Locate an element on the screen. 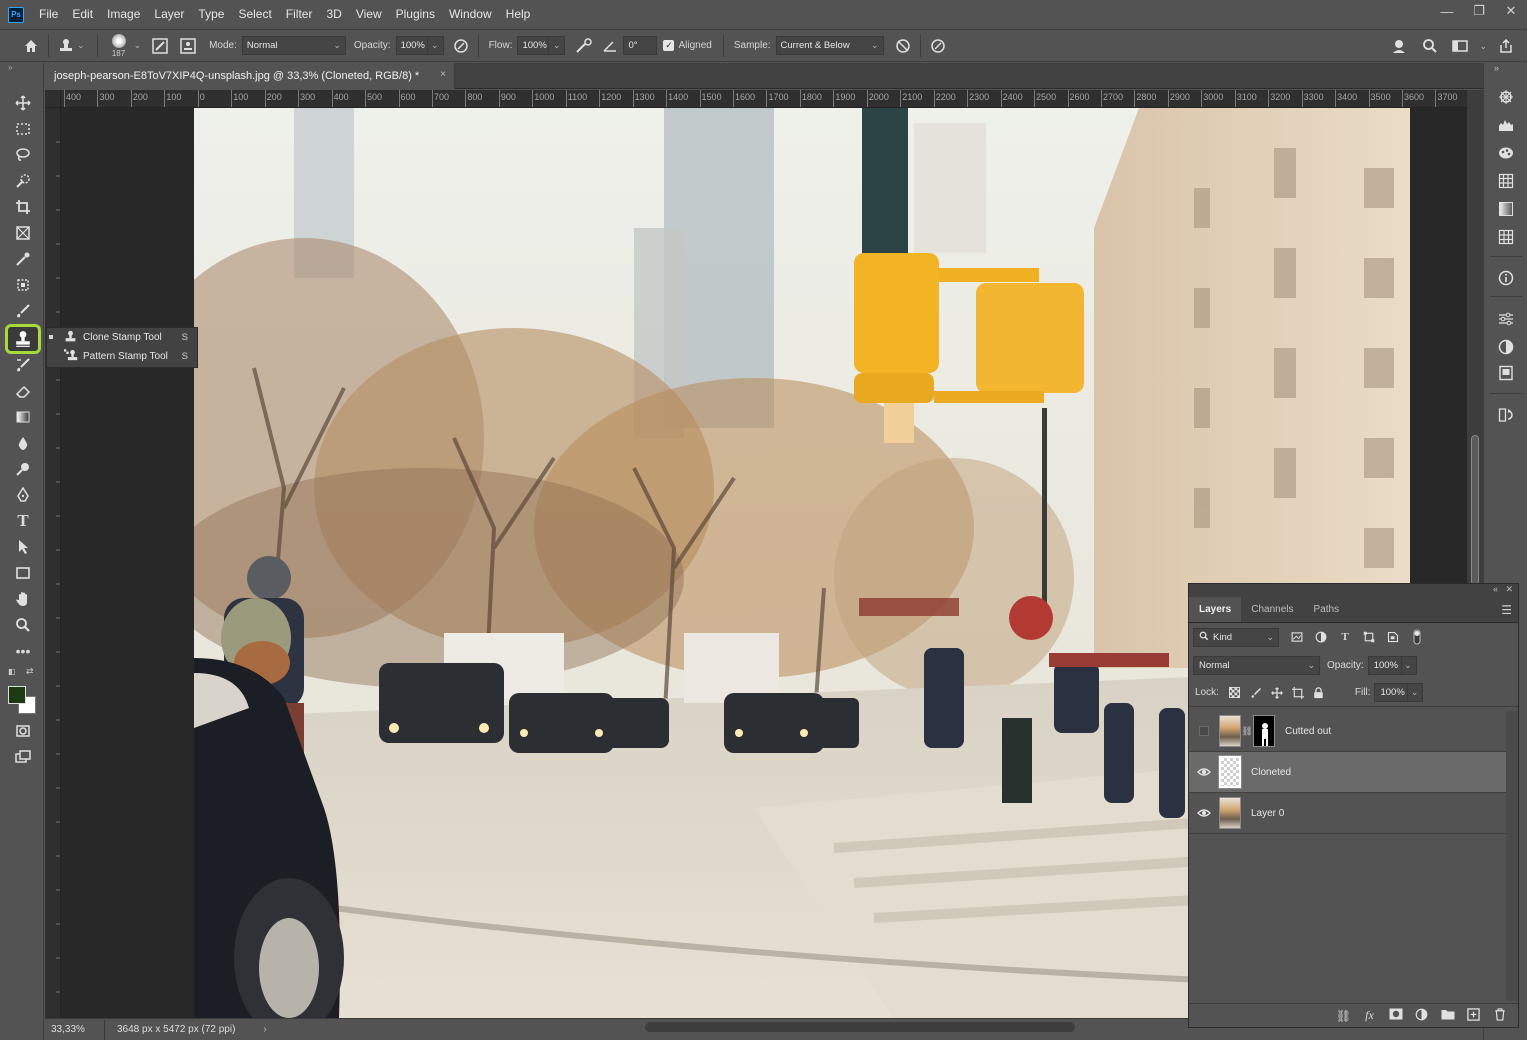 Image resolution: width=1527 pixels, height=1040 pixels. search-icon is located at coordinates (1430, 46).